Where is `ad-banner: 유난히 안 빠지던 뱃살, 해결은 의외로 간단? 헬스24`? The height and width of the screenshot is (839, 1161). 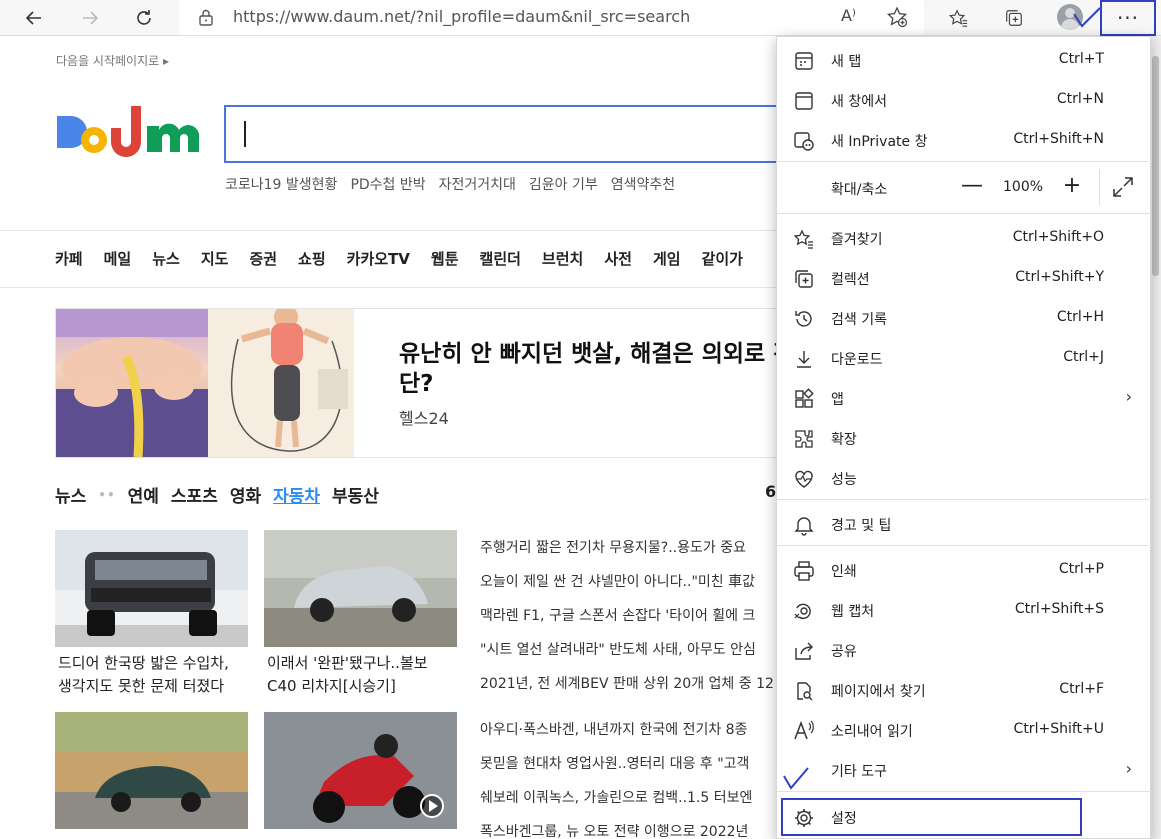
ad-banner: 유난히 안 빠지던 뱃살, 해결은 의외로 간단? 헬스24 is located at coordinates (424, 383).